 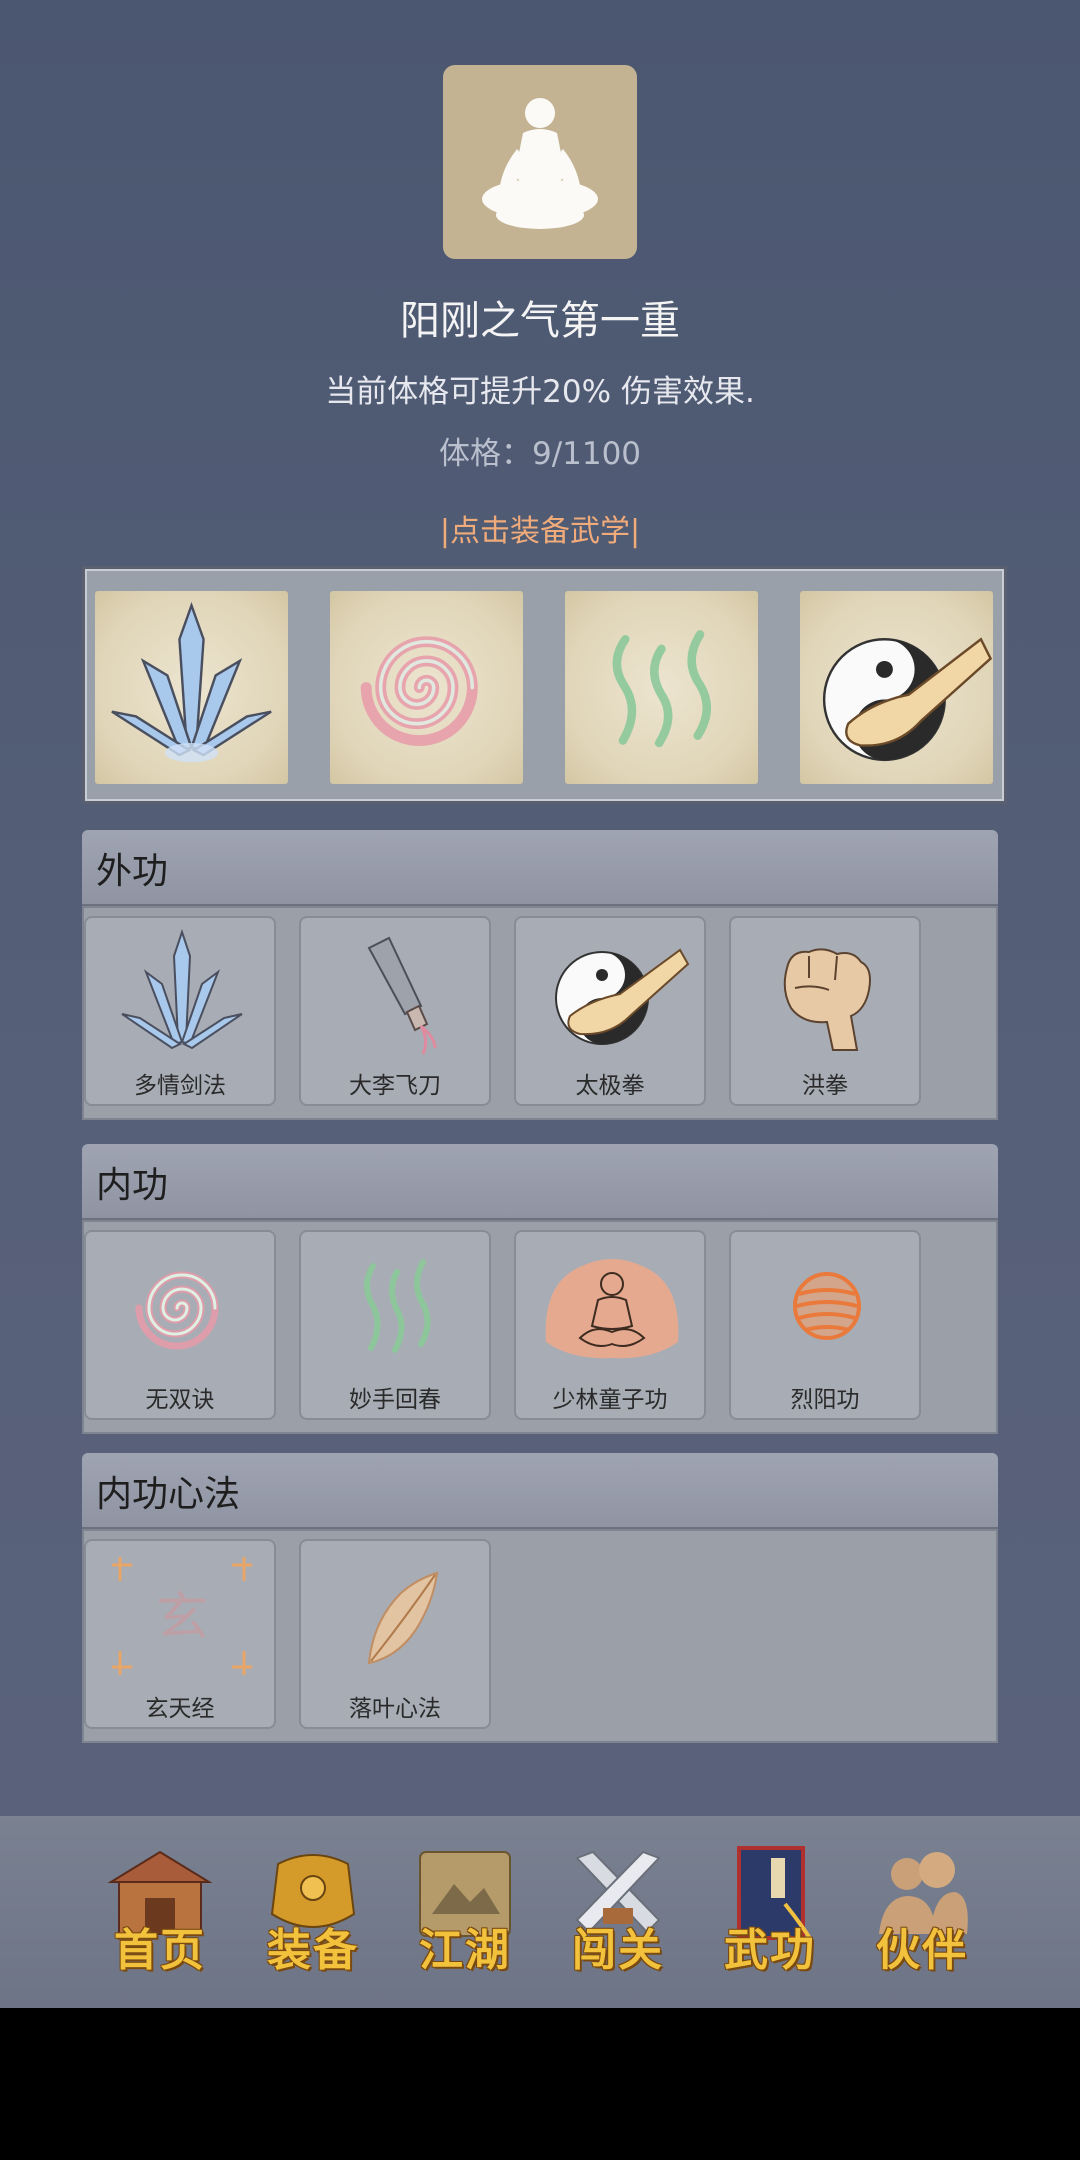 What do you see at coordinates (132, 1185) in the screenshot?
I see `section-title: 内功` at bounding box center [132, 1185].